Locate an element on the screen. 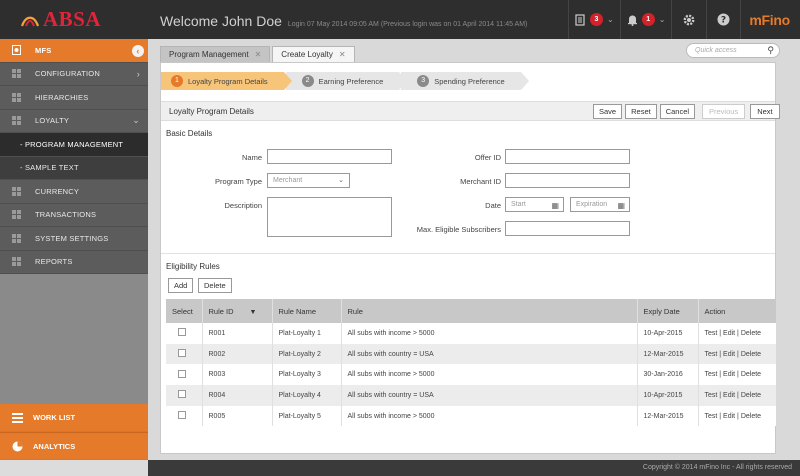  delete-rule-button: Delete is located at coordinates (215, 285).